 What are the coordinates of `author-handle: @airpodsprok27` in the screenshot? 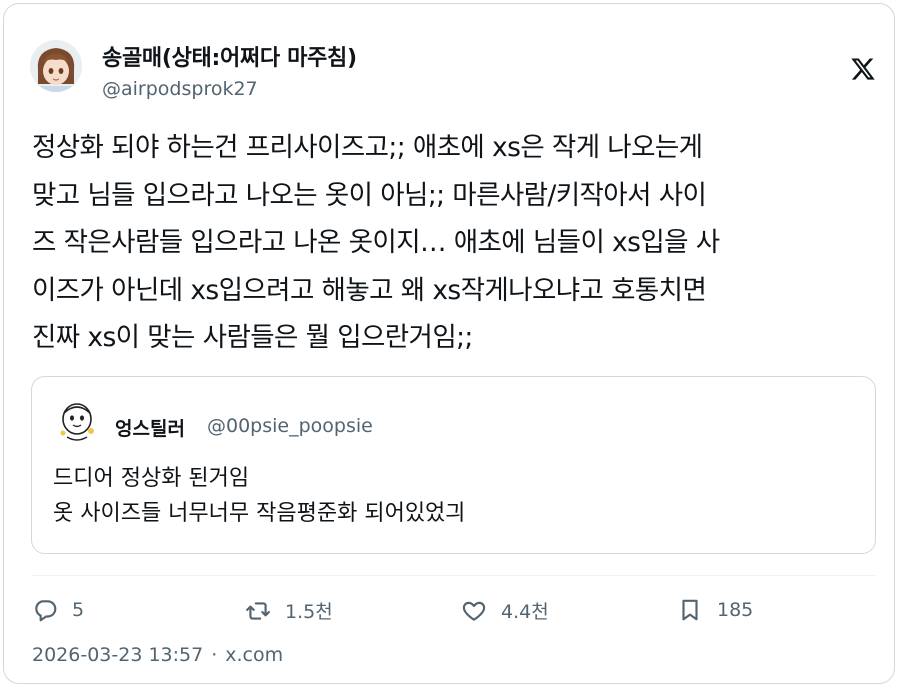 It's located at (180, 89).